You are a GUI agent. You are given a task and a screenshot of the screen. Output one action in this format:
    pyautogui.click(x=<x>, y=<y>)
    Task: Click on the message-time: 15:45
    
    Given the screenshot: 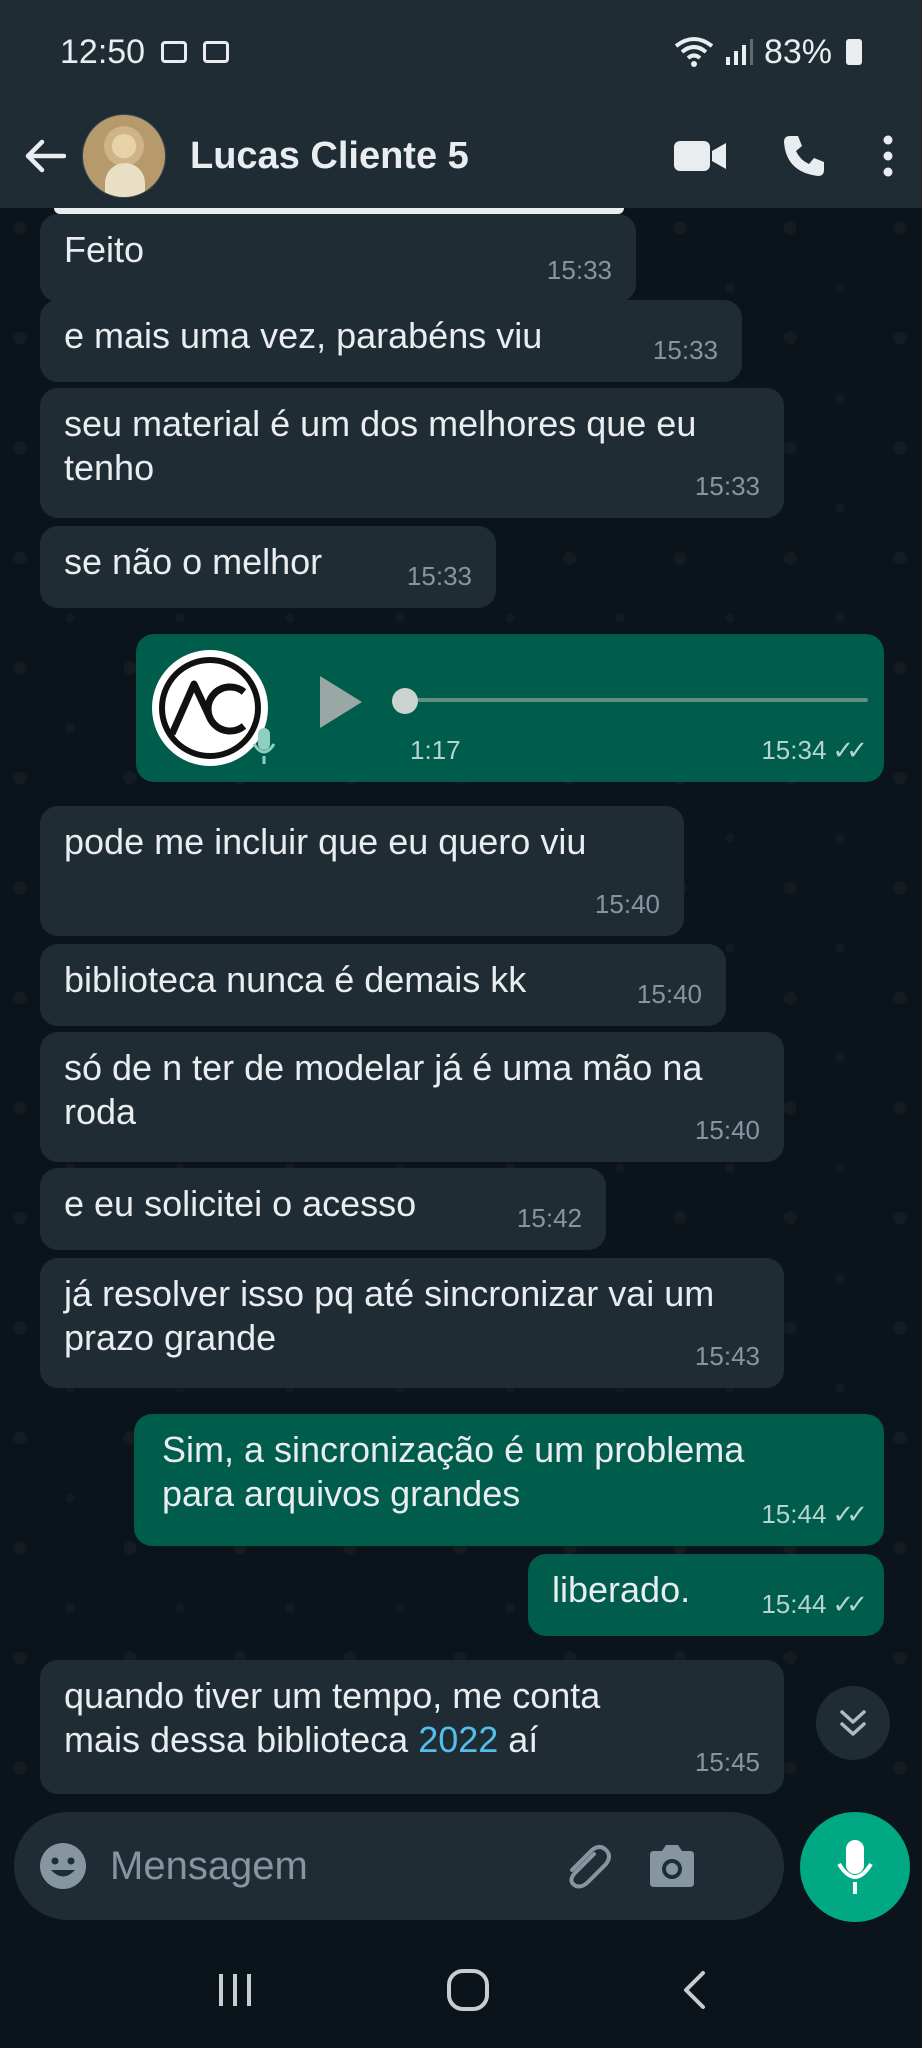 What is the action you would take?
    pyautogui.click(x=727, y=1762)
    